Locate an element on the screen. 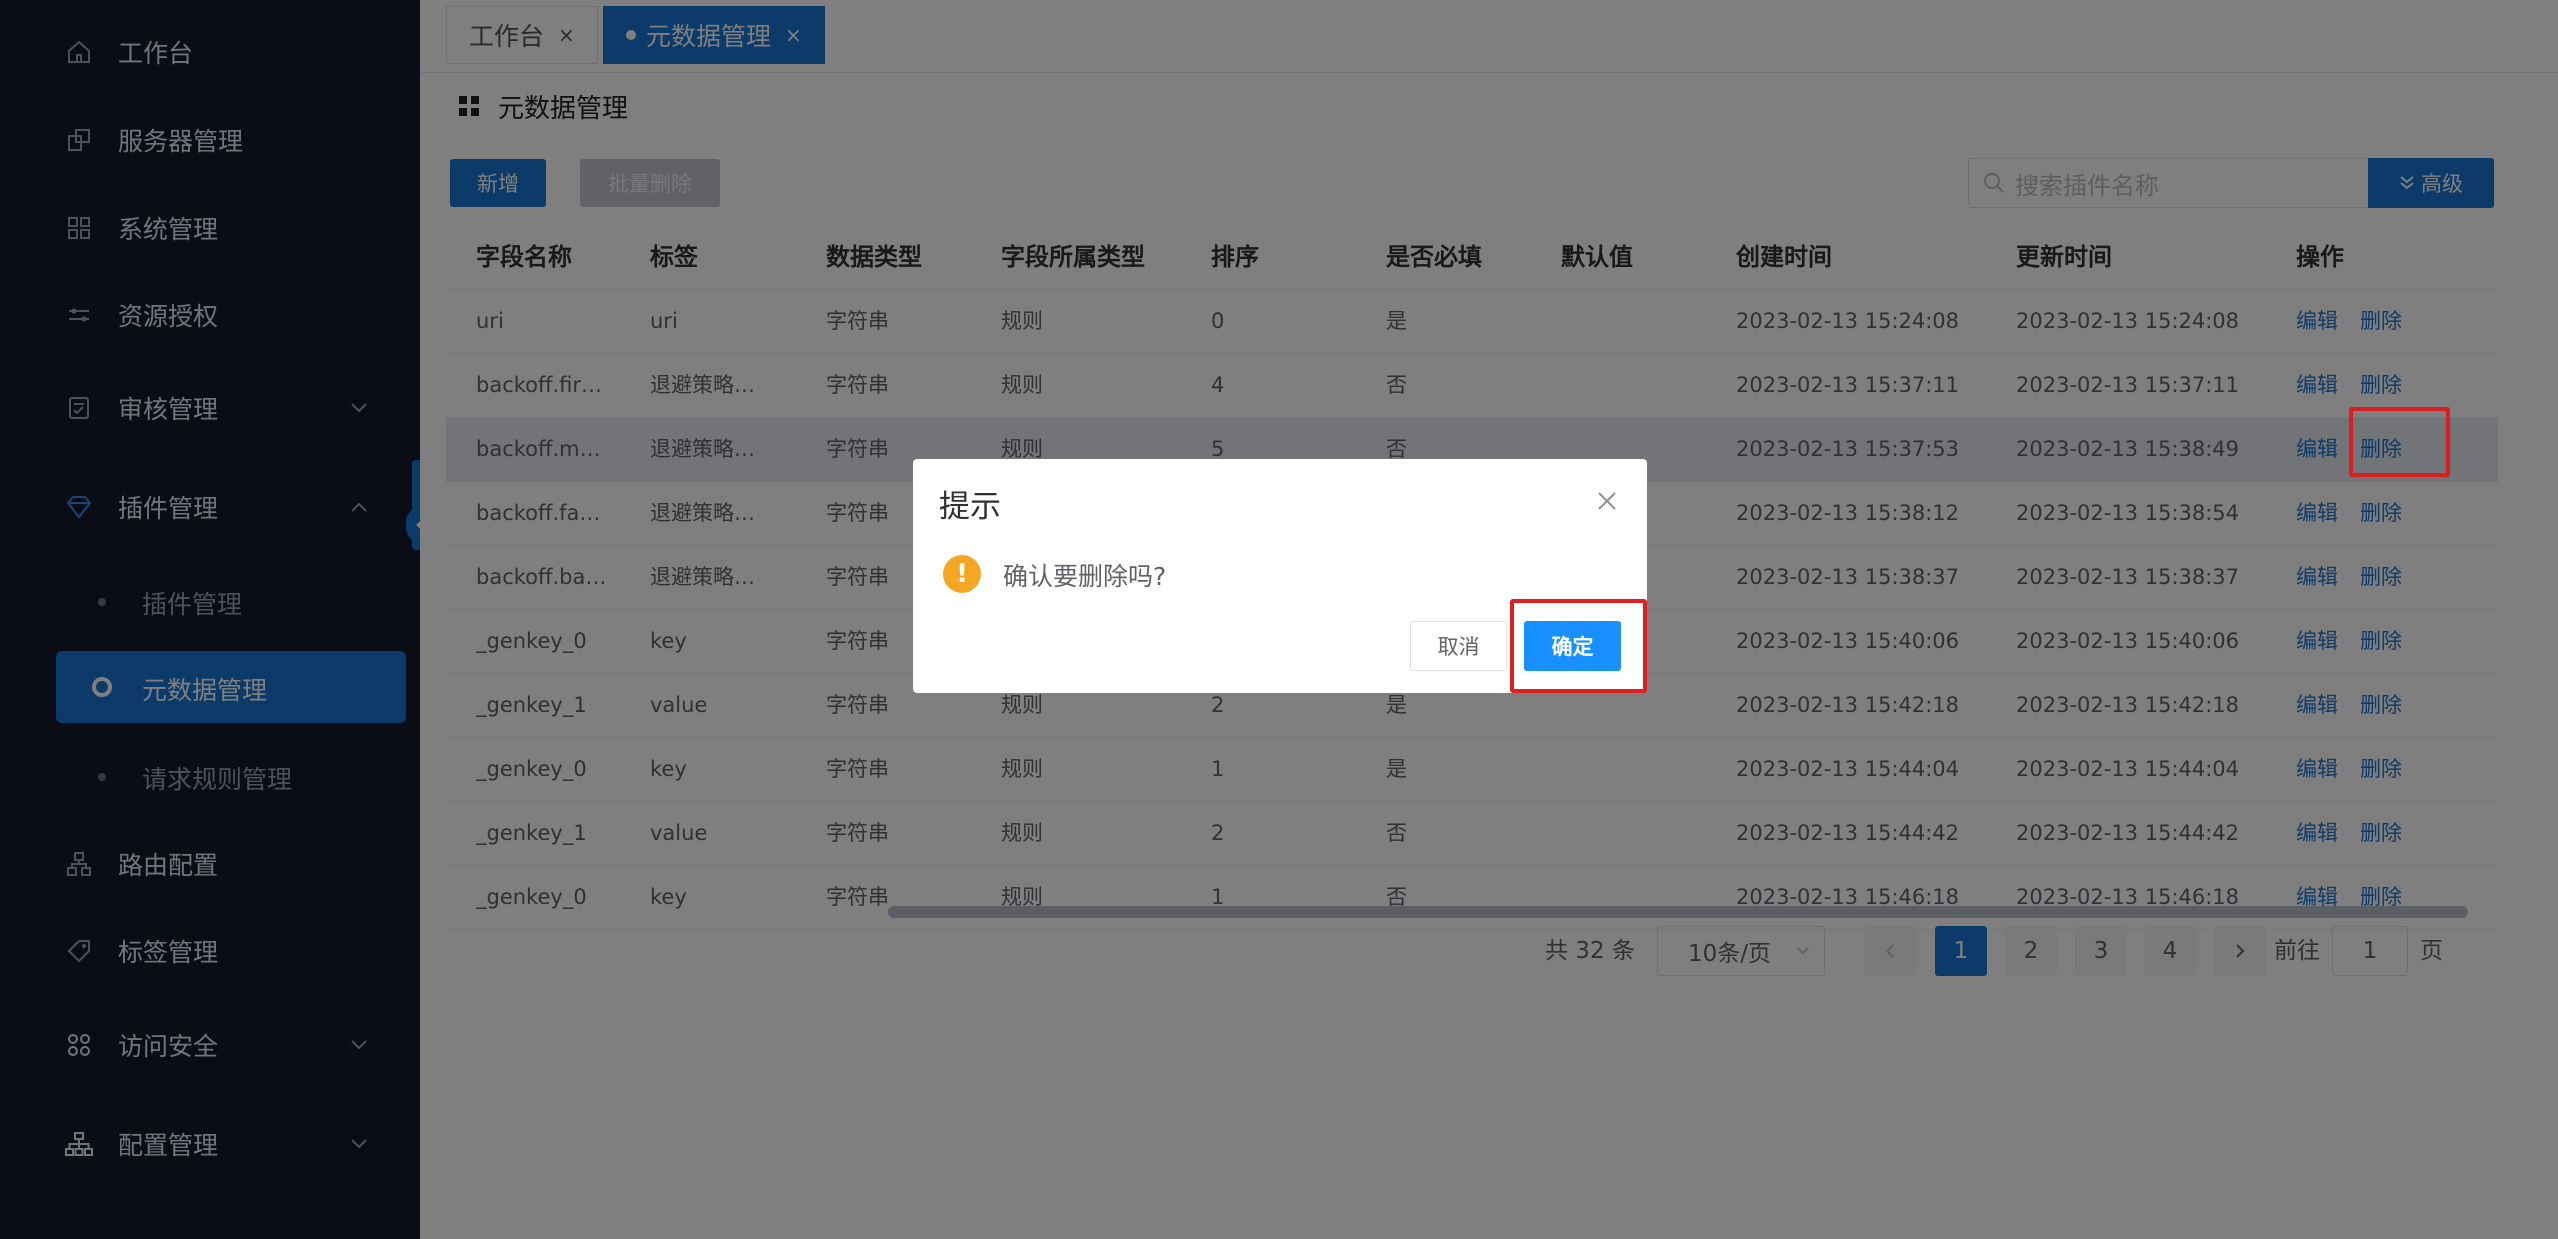  dialog-title: 提示 is located at coordinates (970, 507).